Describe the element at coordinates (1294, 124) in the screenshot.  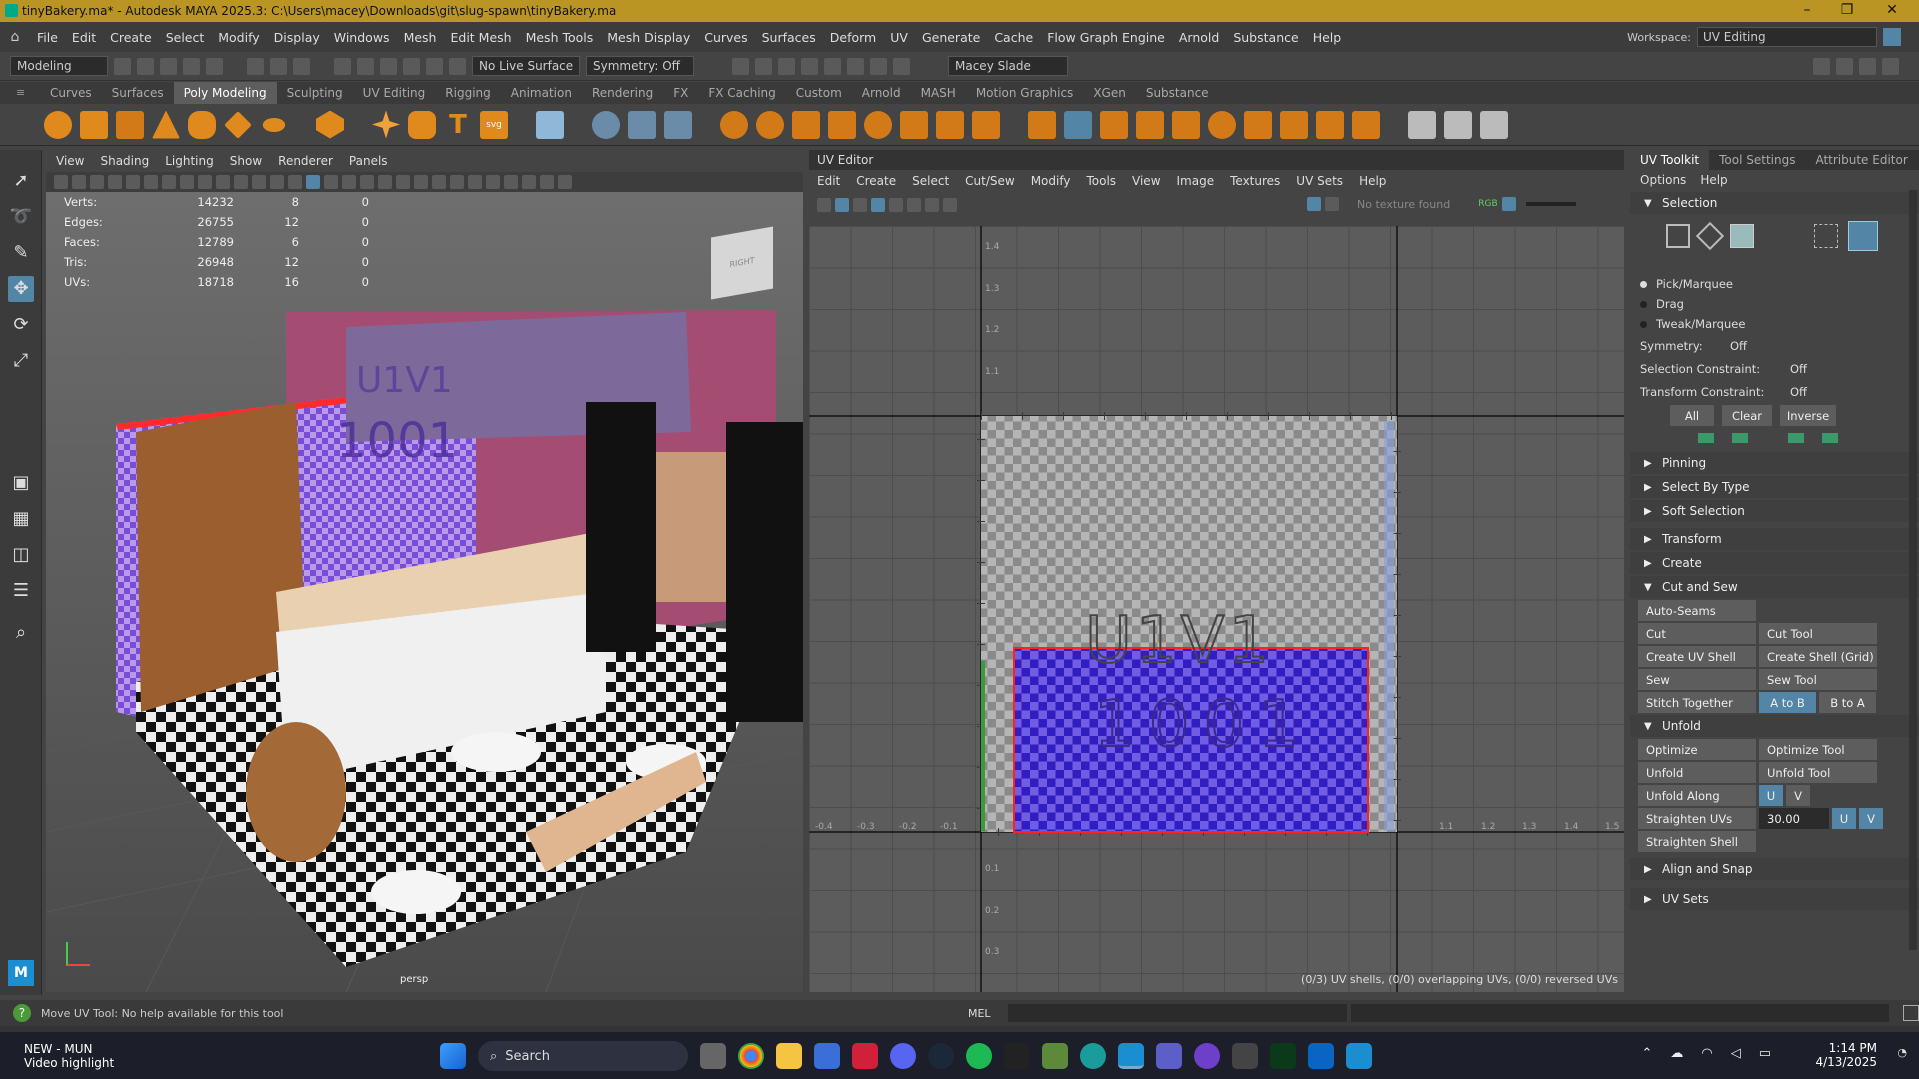
I see `duplicate-face-icon` at that location.